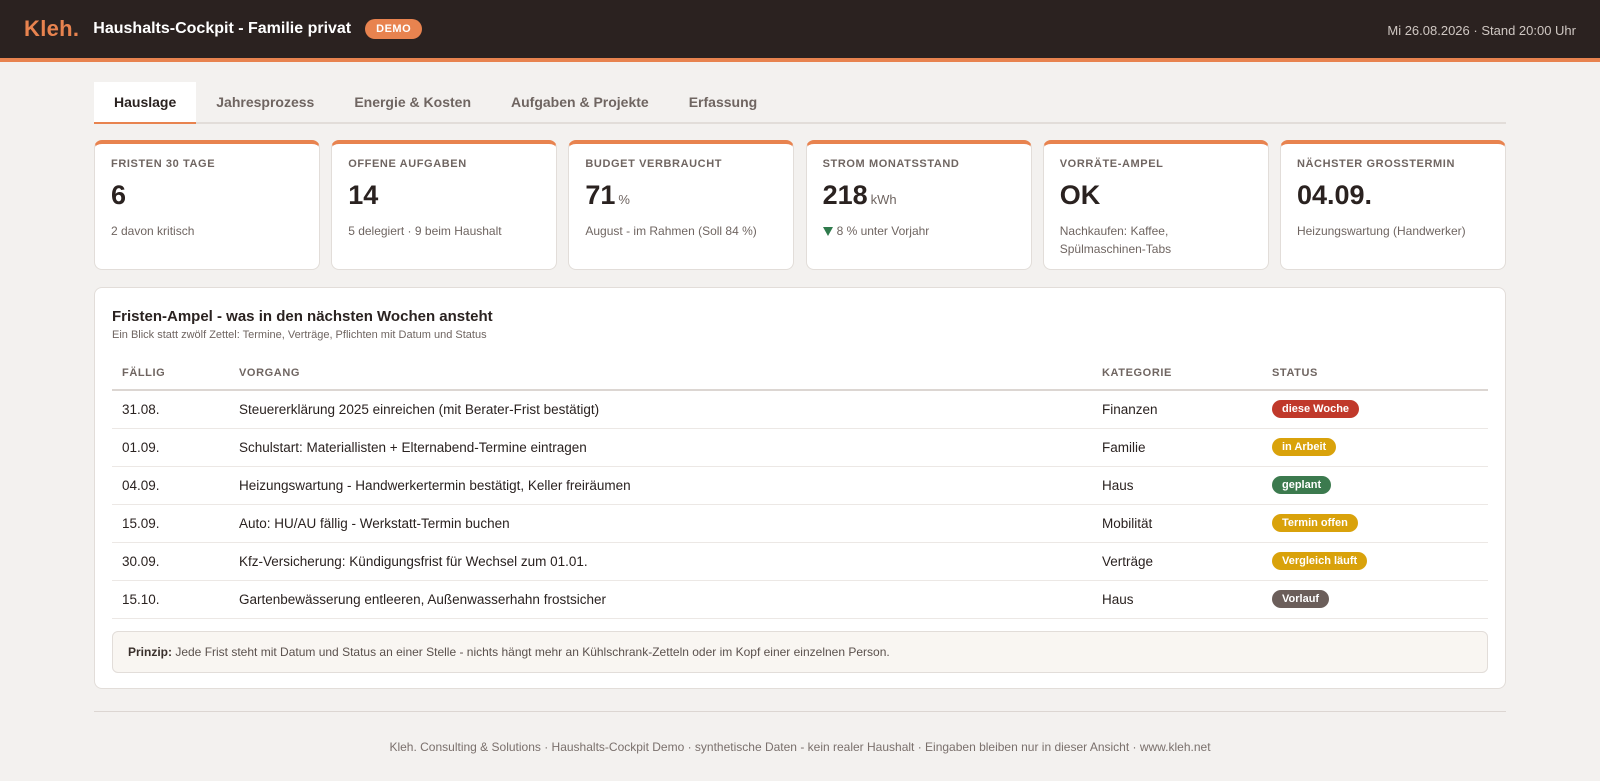 Image resolution: width=1600 pixels, height=781 pixels. I want to click on cell-due: 04.09., so click(170, 485).